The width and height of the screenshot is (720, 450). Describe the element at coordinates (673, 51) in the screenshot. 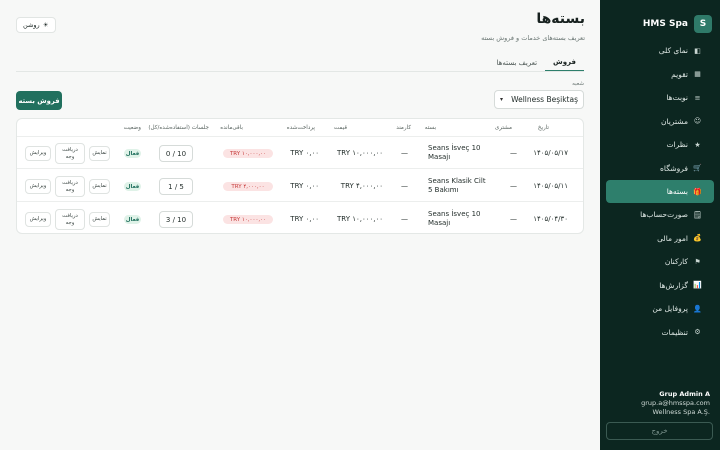

I see `sidebar-item-label: نمای کلی` at that location.